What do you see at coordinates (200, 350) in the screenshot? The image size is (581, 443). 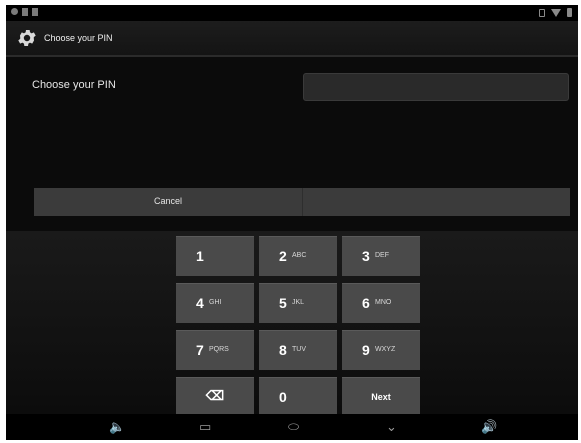 I see `key-digit: 7` at bounding box center [200, 350].